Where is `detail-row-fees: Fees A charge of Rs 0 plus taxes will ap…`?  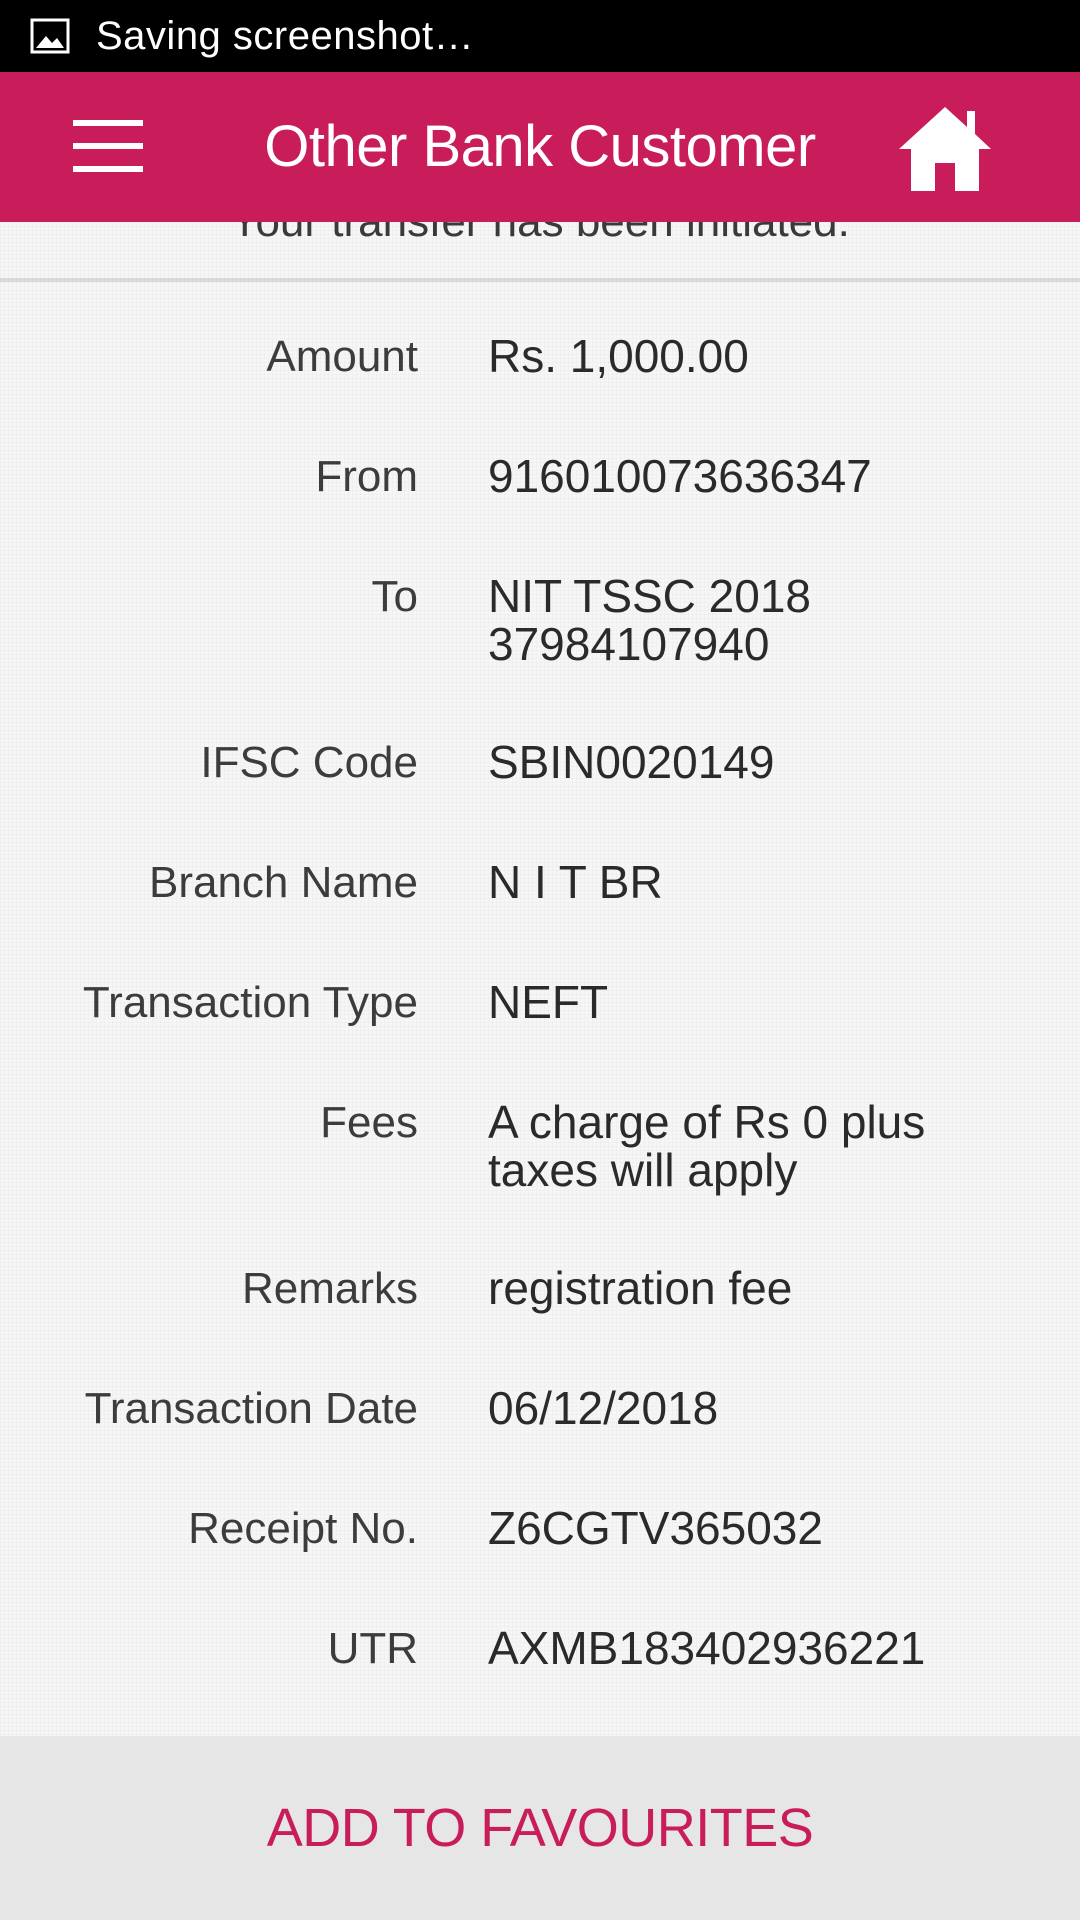
detail-row-fees: Fees A charge of Rs 0 plus taxes will ap… is located at coordinates (540, 1146).